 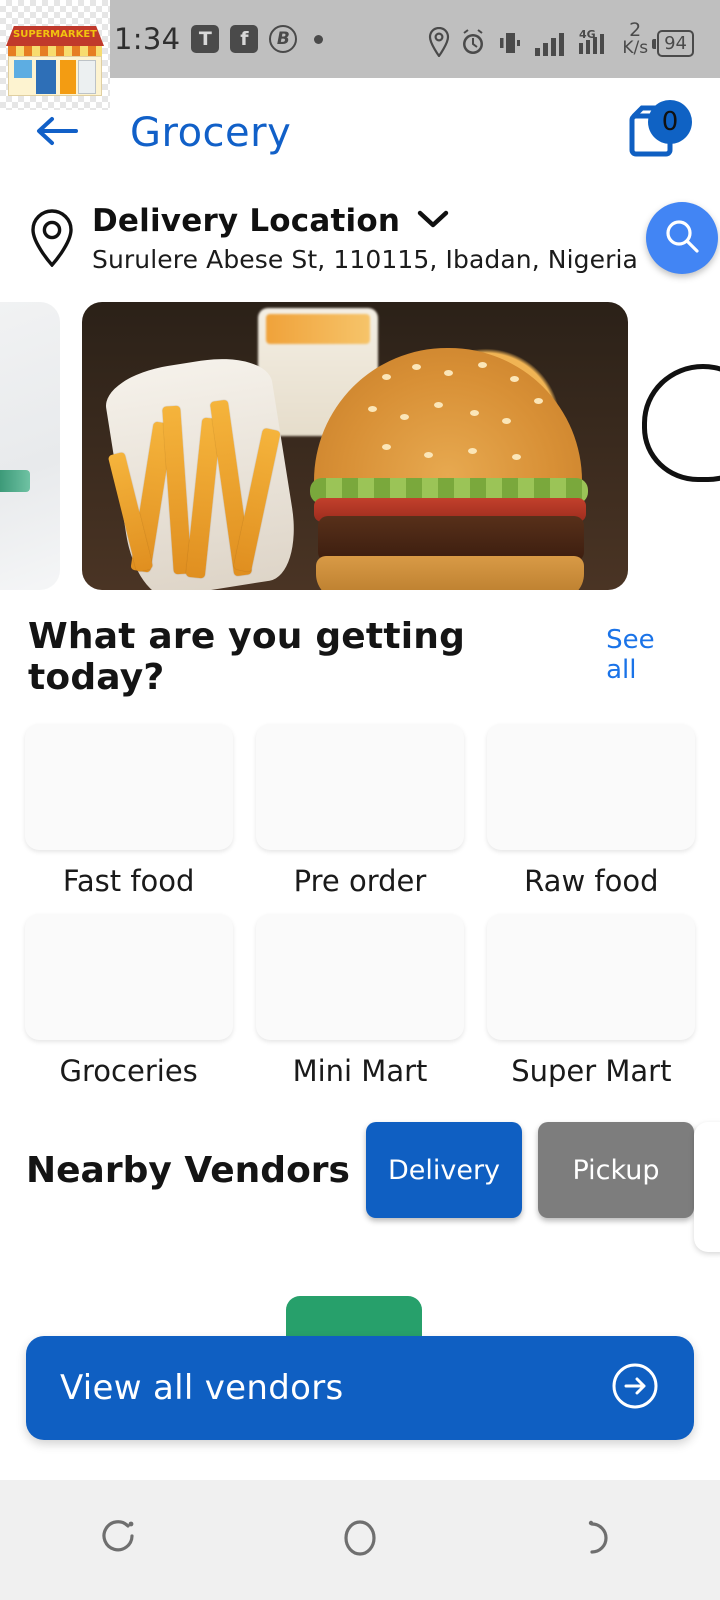 I want to click on arrow-left-icon, so click(x=57, y=133).